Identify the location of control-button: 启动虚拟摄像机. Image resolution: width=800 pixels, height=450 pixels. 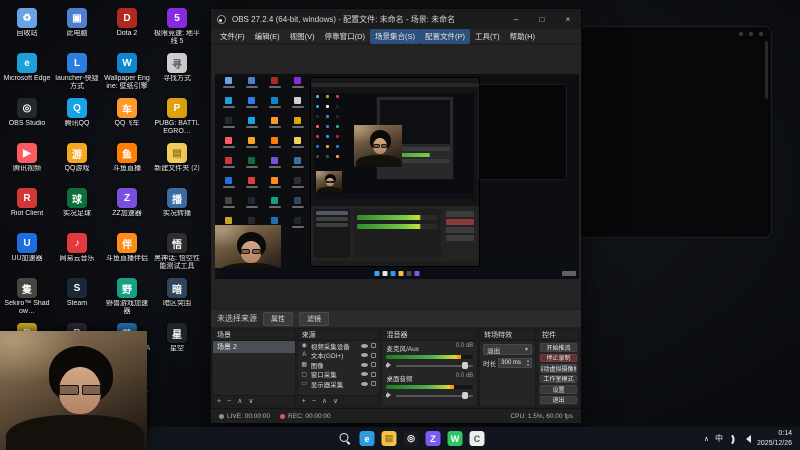
(558, 368).